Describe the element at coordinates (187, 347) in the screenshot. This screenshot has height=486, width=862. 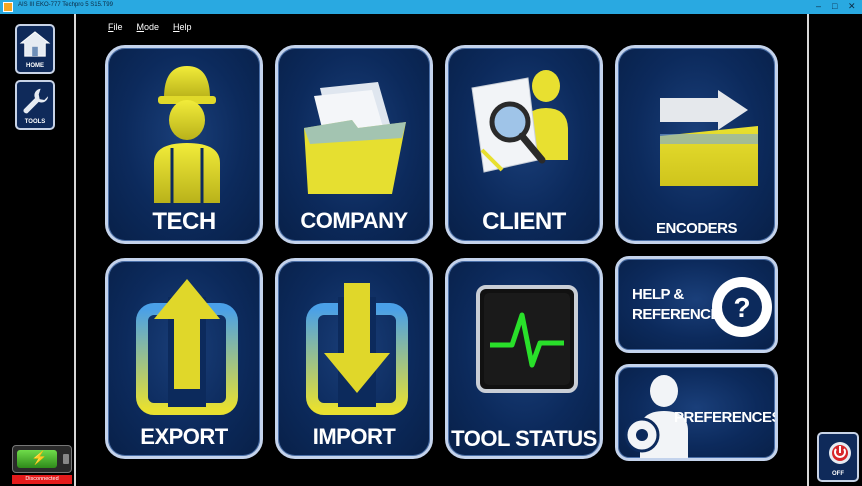
I see `export-arrow-icon` at that location.